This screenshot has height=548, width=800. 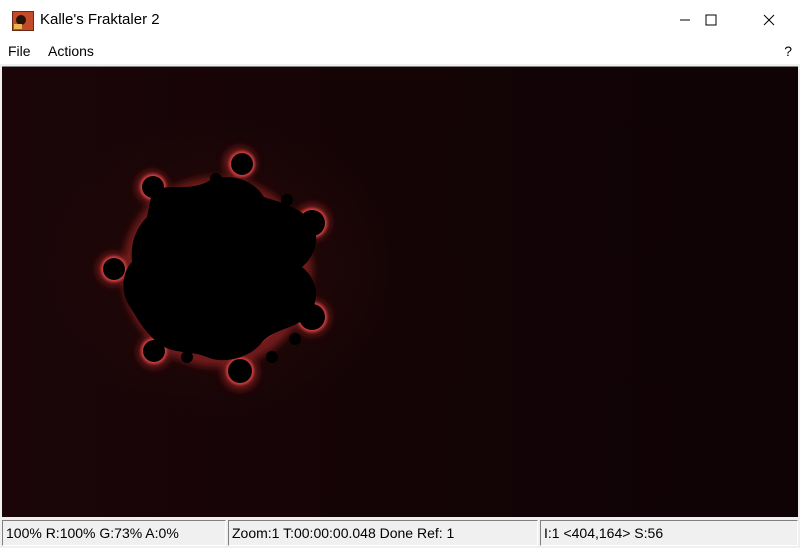 I want to click on close-button, so click(x=769, y=20).